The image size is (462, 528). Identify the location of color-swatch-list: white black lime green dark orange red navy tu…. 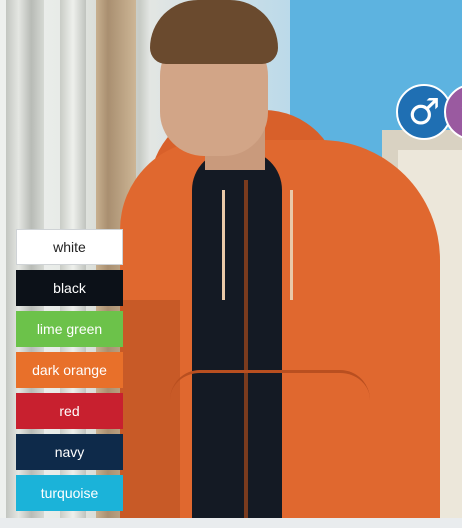
(69, 372).